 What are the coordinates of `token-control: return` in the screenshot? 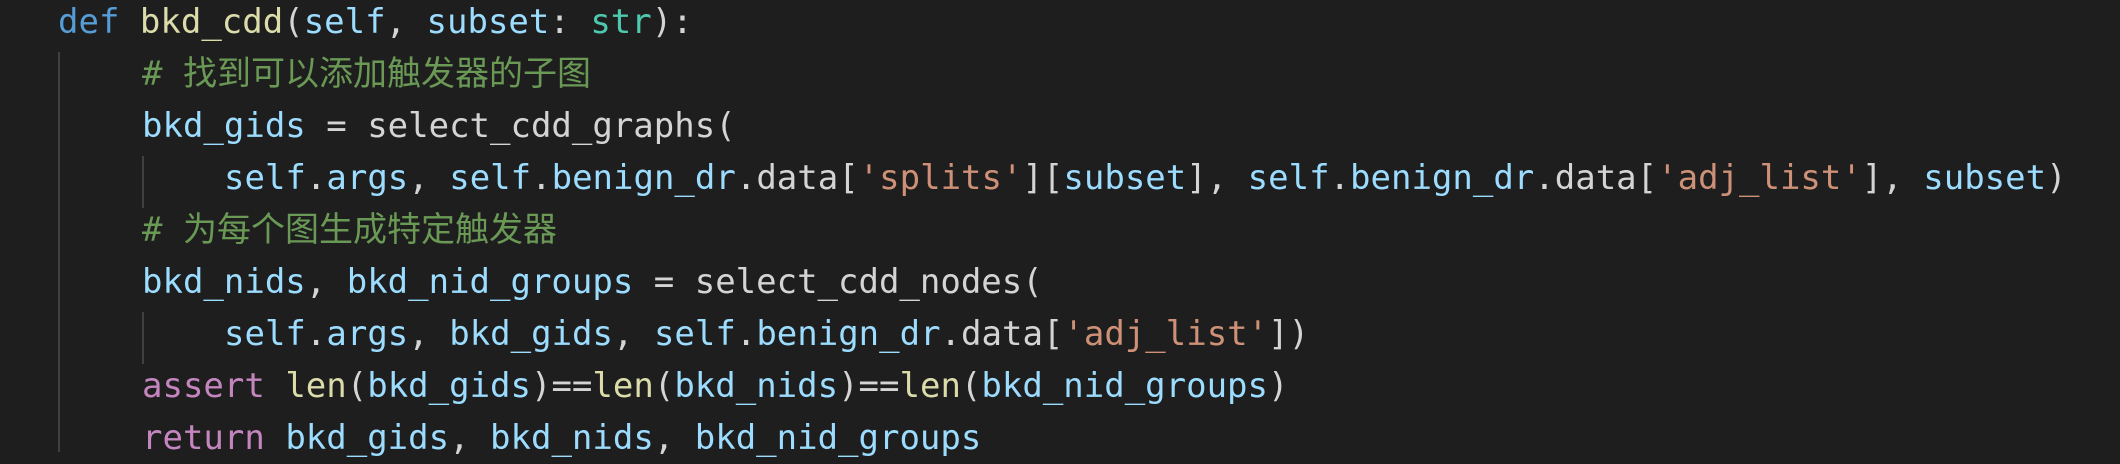 It's located at (203, 438).